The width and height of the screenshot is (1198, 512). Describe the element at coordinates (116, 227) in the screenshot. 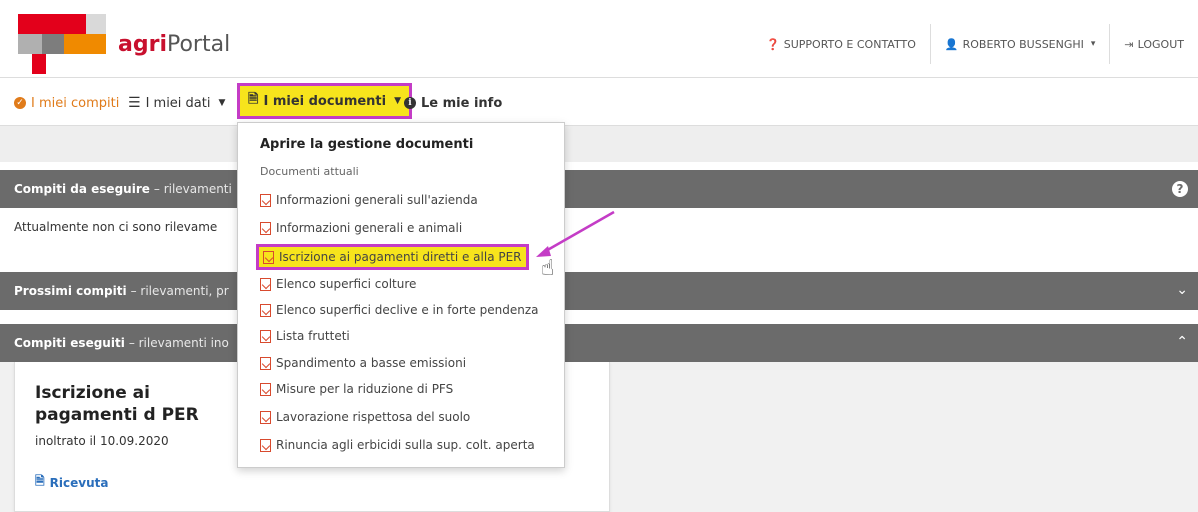

I see `no-tasks-text: Attualmente non ci sono rilevame` at that location.